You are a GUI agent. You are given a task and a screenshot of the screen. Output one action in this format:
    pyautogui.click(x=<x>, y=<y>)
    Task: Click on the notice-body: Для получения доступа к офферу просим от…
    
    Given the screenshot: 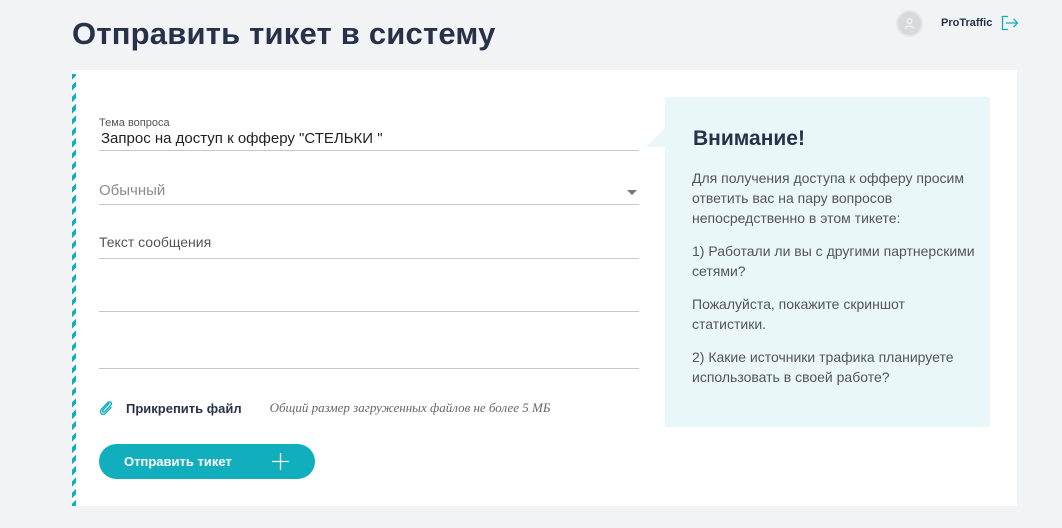 What is the action you would take?
    pyautogui.click(x=834, y=284)
    